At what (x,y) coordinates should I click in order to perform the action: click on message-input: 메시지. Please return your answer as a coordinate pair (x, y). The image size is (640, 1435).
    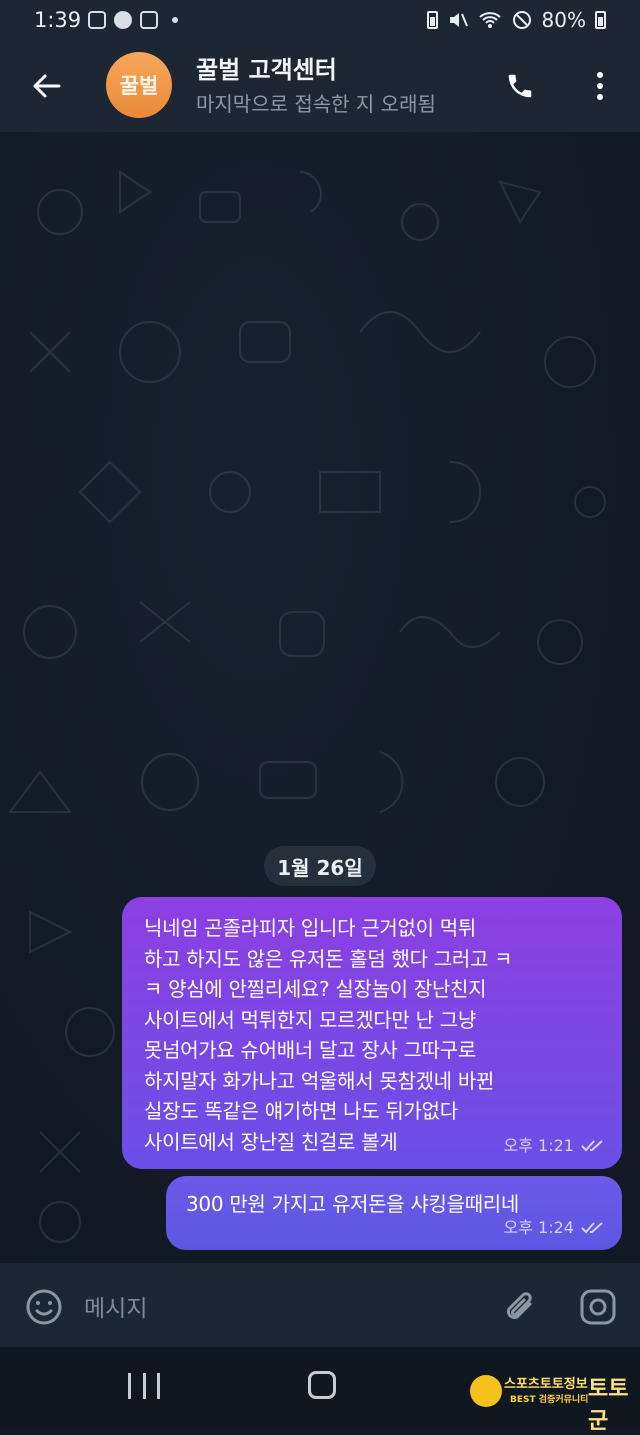
    Looking at the image, I should click on (115, 1306).